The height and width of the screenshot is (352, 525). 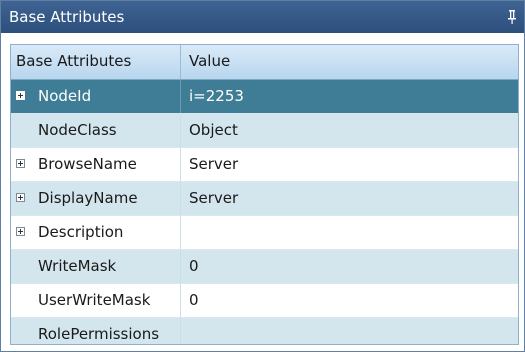 I want to click on table-row-rolepermissions: RolePermissions, so click(x=264, y=331).